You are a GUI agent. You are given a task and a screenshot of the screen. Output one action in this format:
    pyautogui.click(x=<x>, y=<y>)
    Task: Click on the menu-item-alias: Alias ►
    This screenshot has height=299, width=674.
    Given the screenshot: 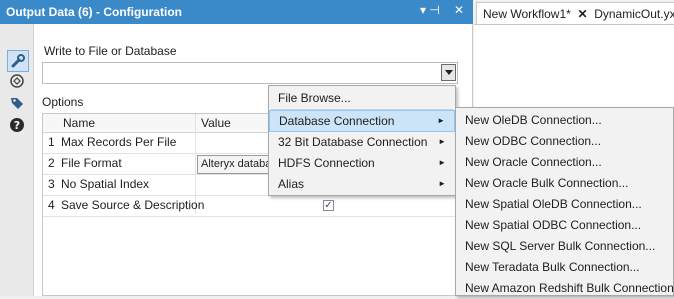 What is the action you would take?
    pyautogui.click(x=362, y=184)
    